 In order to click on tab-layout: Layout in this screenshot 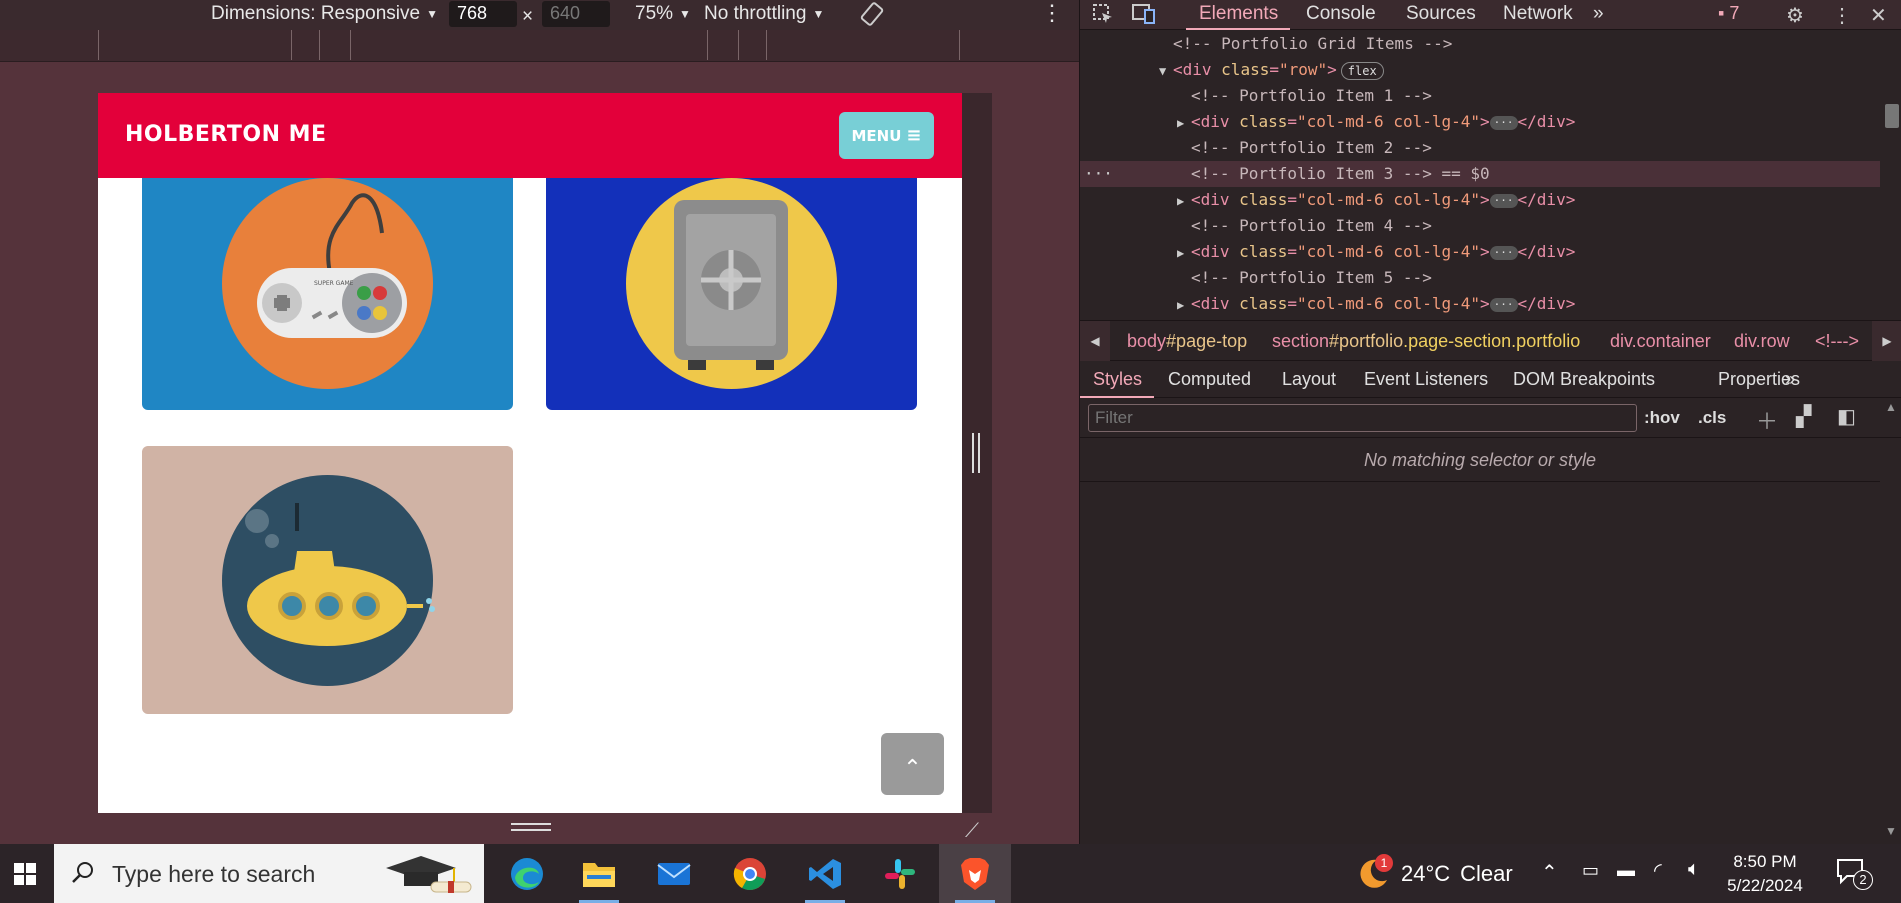, I will do `click(1309, 379)`.